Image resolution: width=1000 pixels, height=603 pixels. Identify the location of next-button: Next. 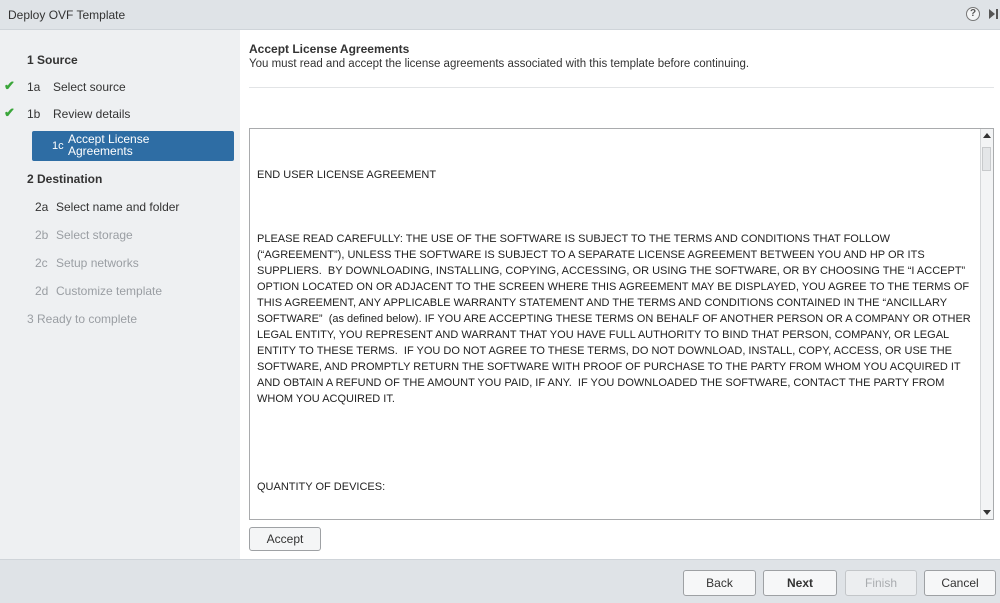
(800, 583).